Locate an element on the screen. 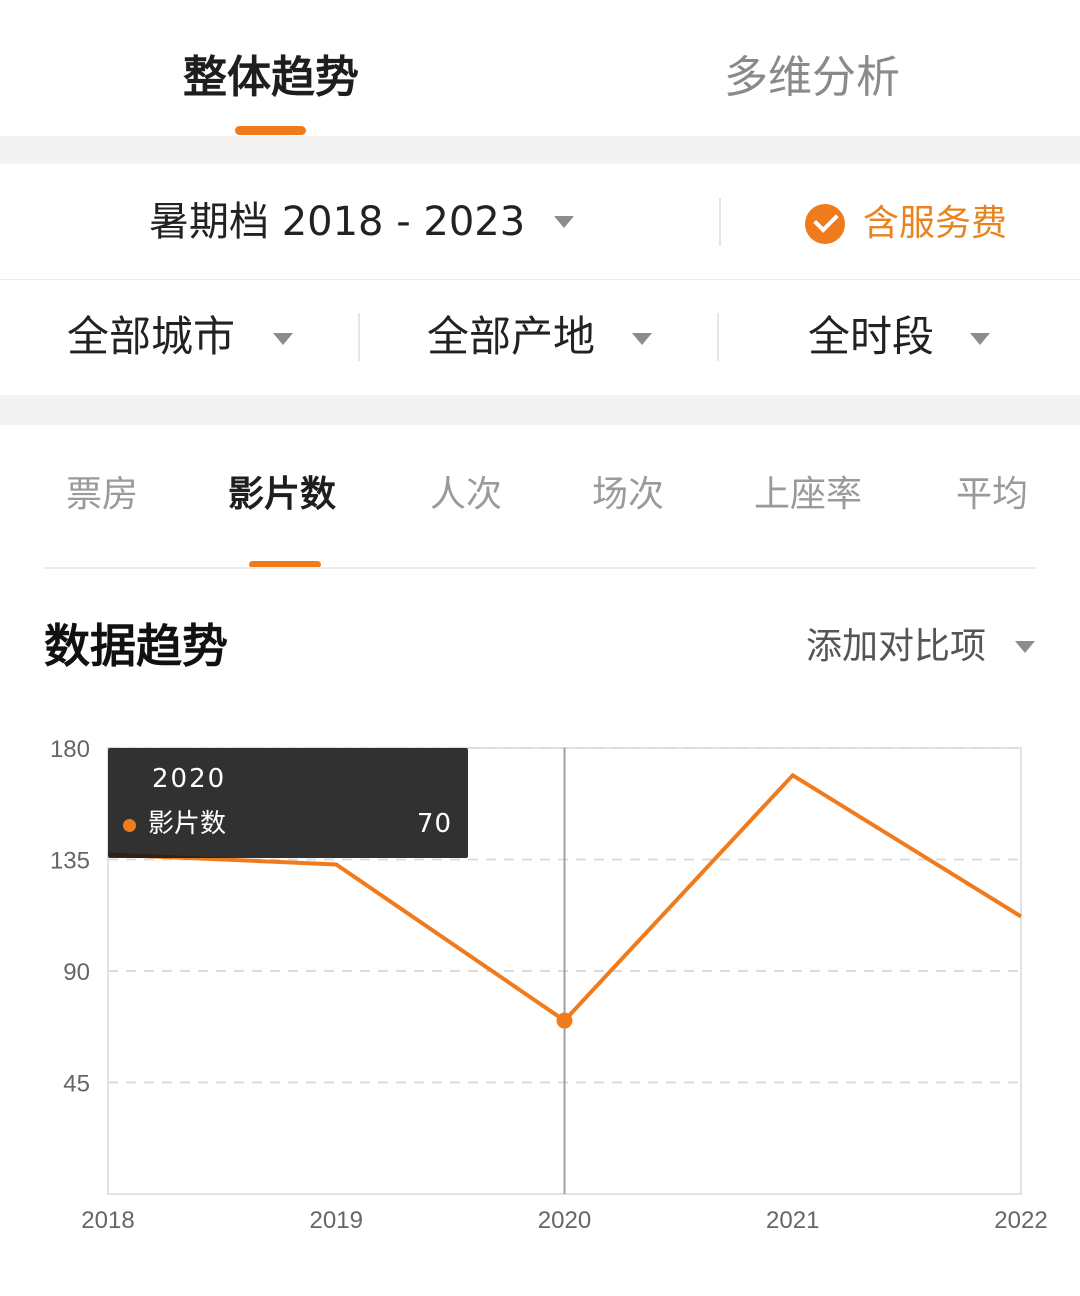  active-tab-indicator is located at coordinates (270, 130).